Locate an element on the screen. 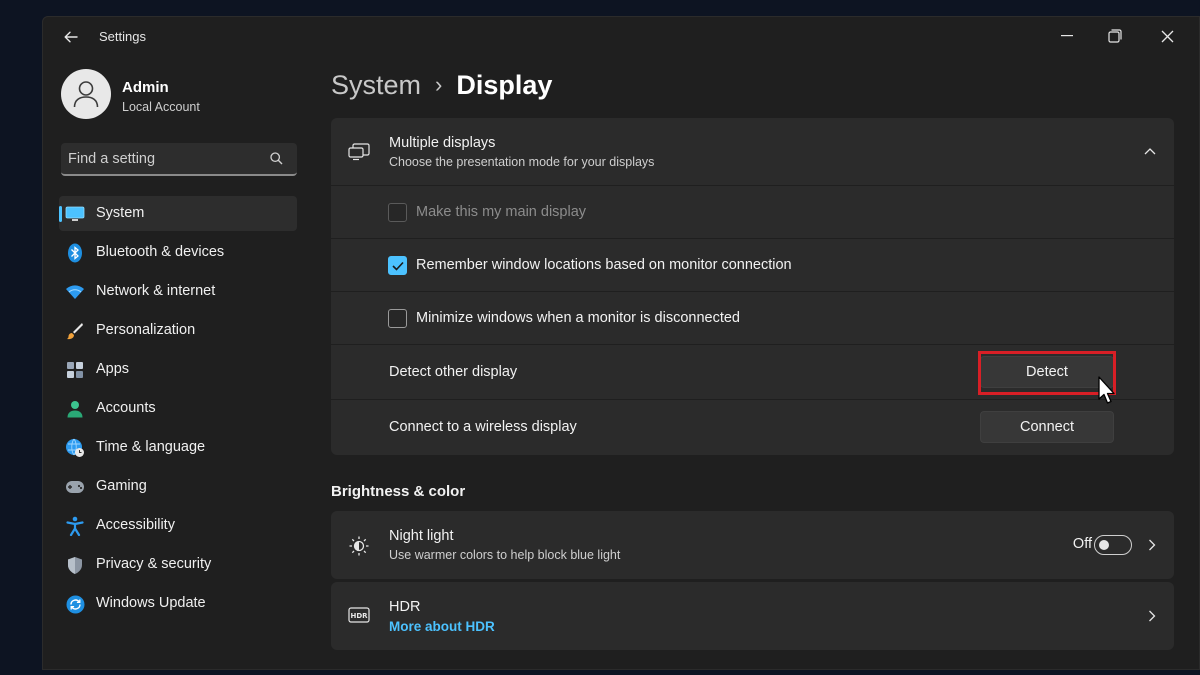  minimize-button is located at coordinates (1067, 36).